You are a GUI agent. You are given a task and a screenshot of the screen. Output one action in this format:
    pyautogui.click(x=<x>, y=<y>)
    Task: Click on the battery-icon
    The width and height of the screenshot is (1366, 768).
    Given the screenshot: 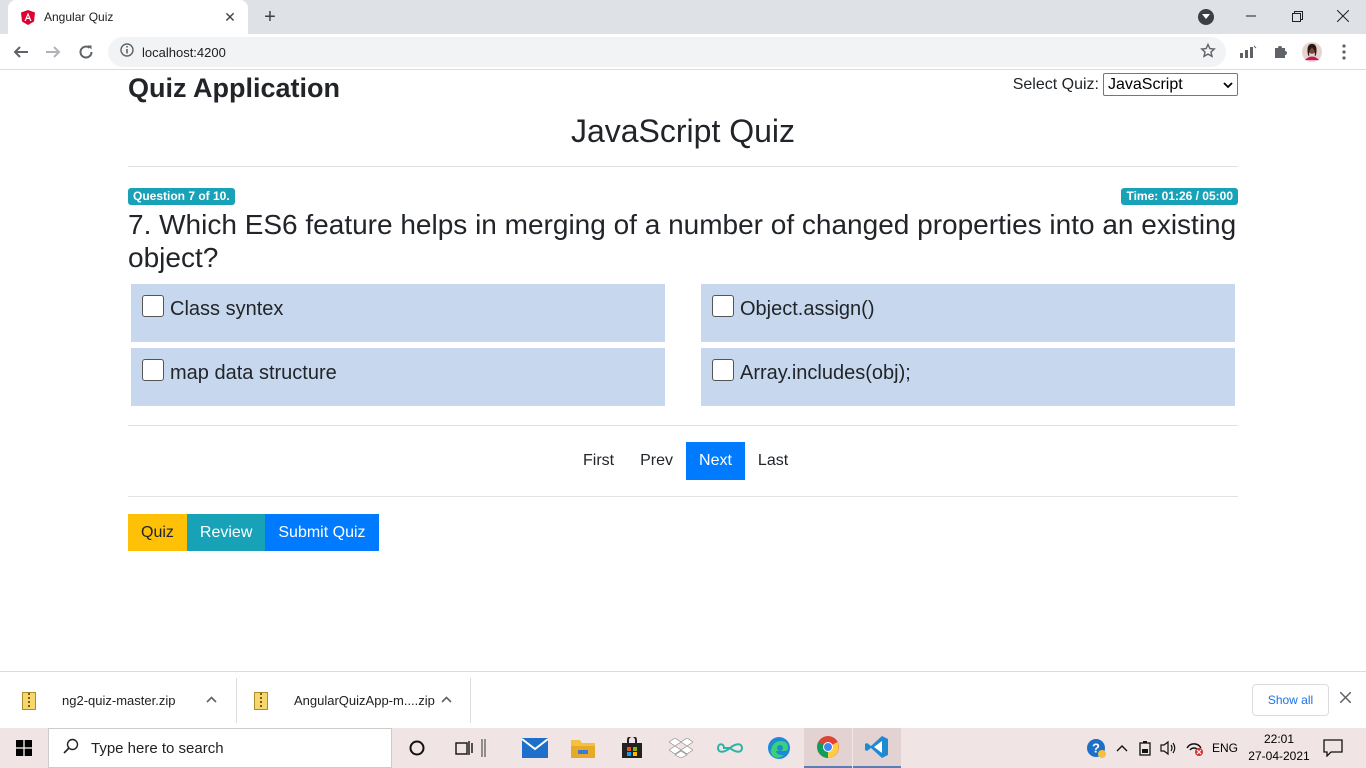 What is the action you would take?
    pyautogui.click(x=1145, y=748)
    